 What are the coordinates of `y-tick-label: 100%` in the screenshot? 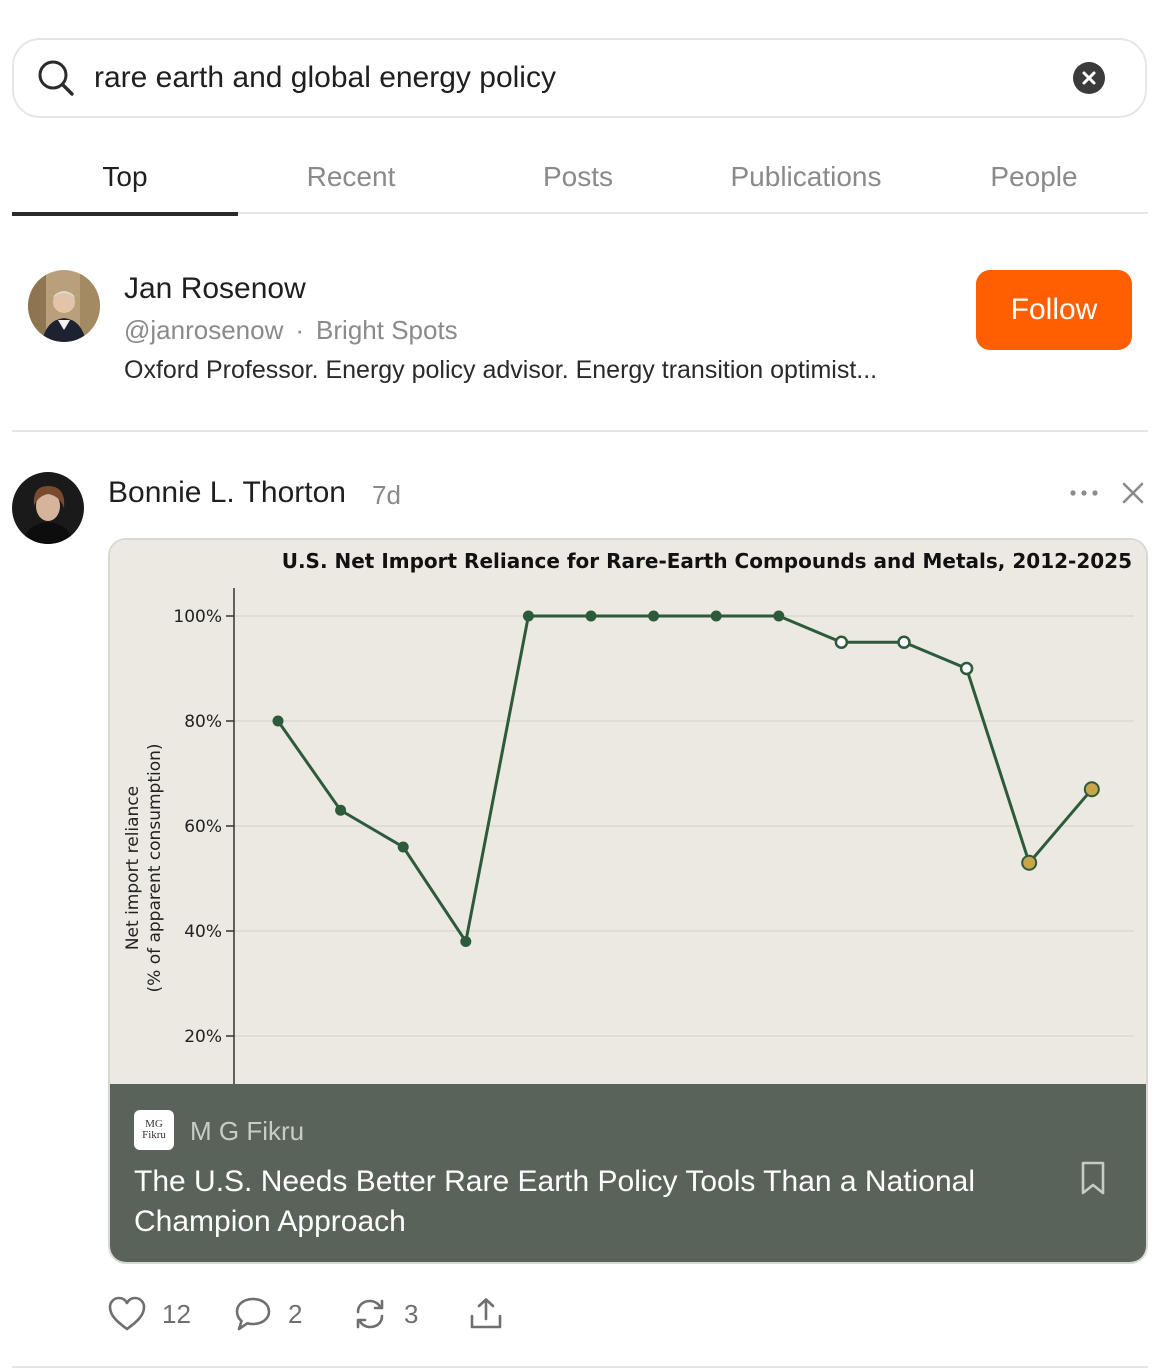 It's located at (197, 617).